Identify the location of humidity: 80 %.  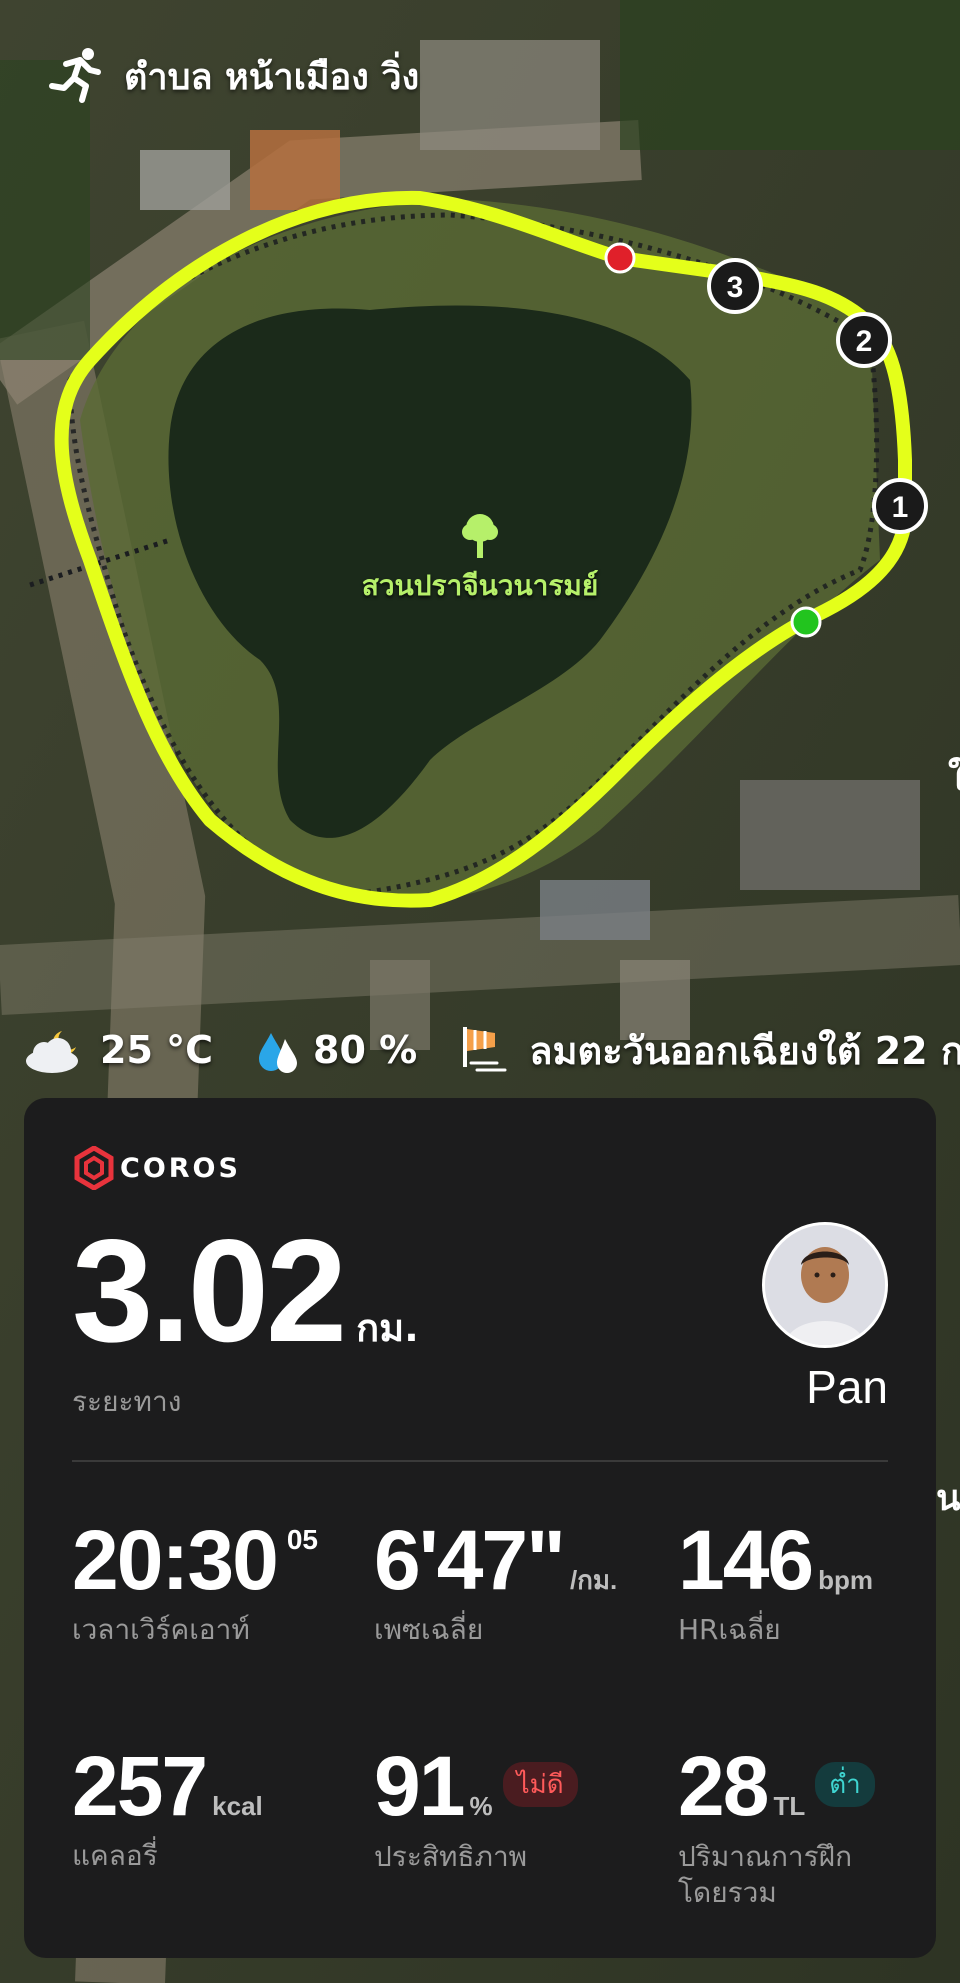
(365, 1050).